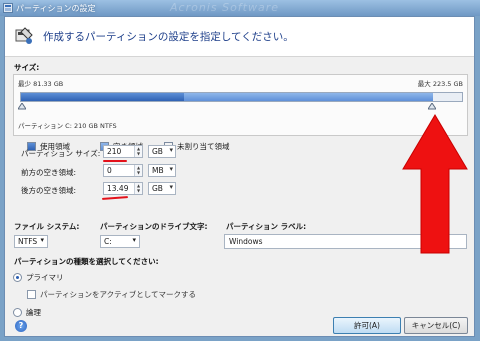 The image size is (480, 341). I want to click on partition-size-unit: GB, so click(157, 151).